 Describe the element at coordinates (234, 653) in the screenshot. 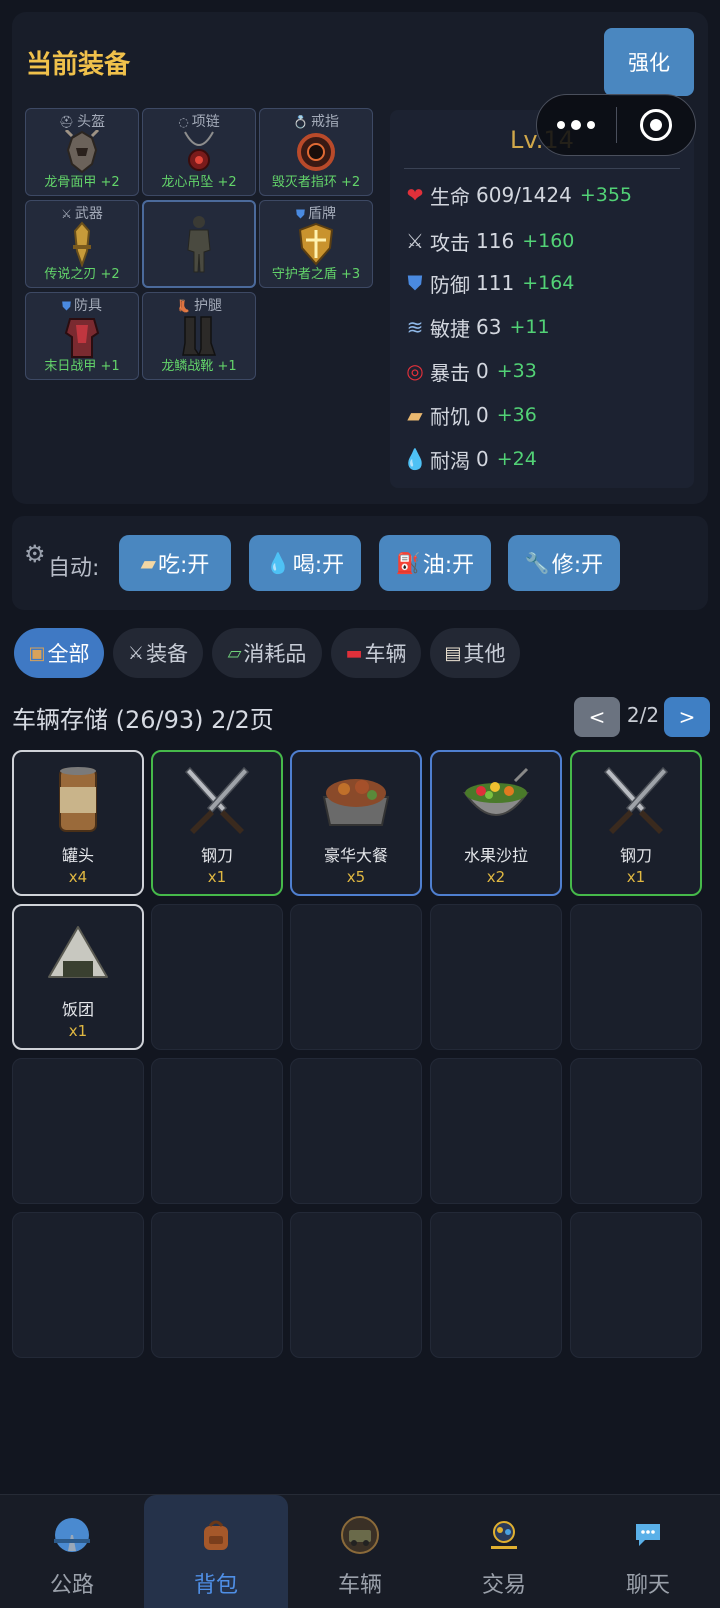

I see `syringe-icon: ▱` at that location.